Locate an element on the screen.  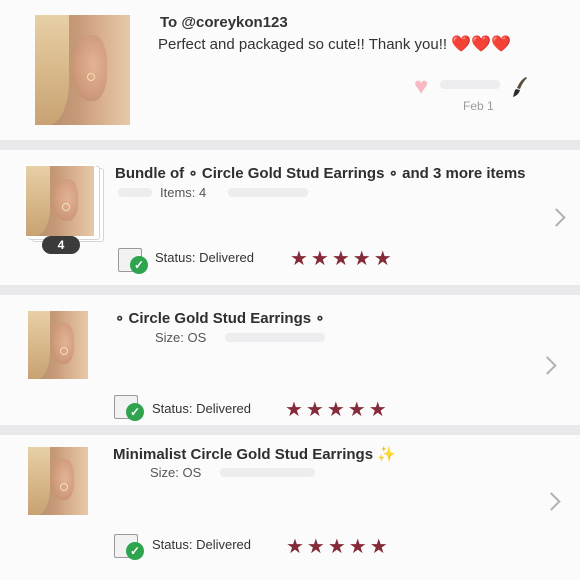
blurred-username is located at coordinates (470, 84).